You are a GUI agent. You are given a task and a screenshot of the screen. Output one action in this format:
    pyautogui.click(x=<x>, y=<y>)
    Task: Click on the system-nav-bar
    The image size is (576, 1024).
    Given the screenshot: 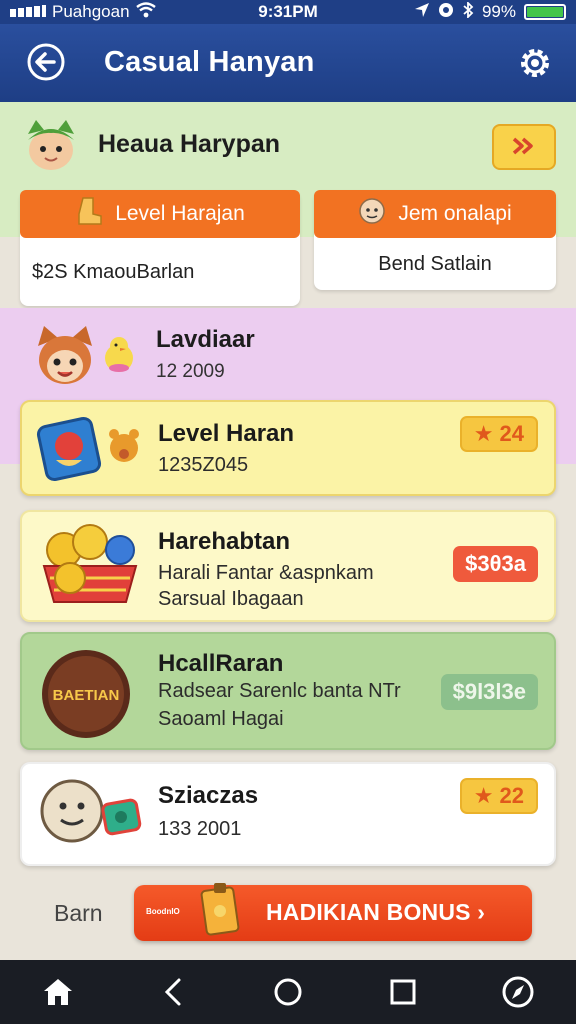 What is the action you would take?
    pyautogui.click(x=288, y=992)
    